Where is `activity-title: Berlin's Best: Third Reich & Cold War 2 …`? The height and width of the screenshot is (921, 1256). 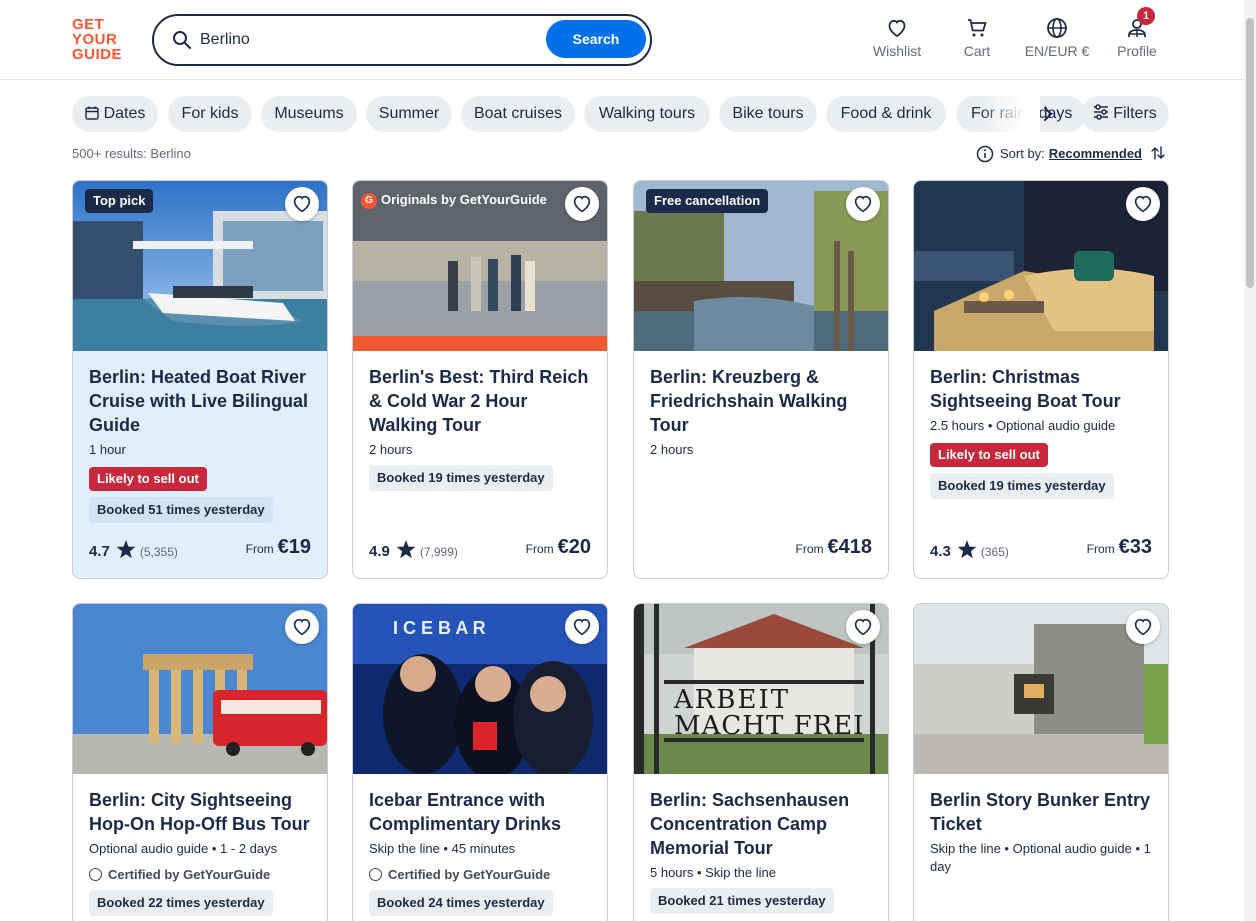 activity-title: Berlin's Best: Third Reich & Cold War 2 … is located at coordinates (482, 401).